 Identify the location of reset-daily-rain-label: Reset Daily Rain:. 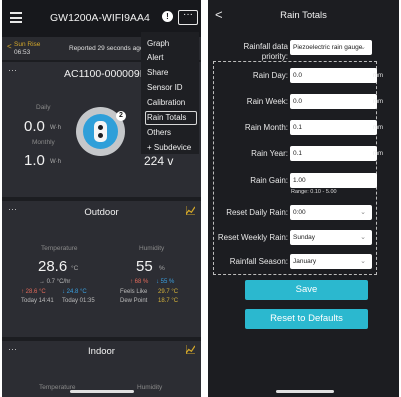
(257, 212).